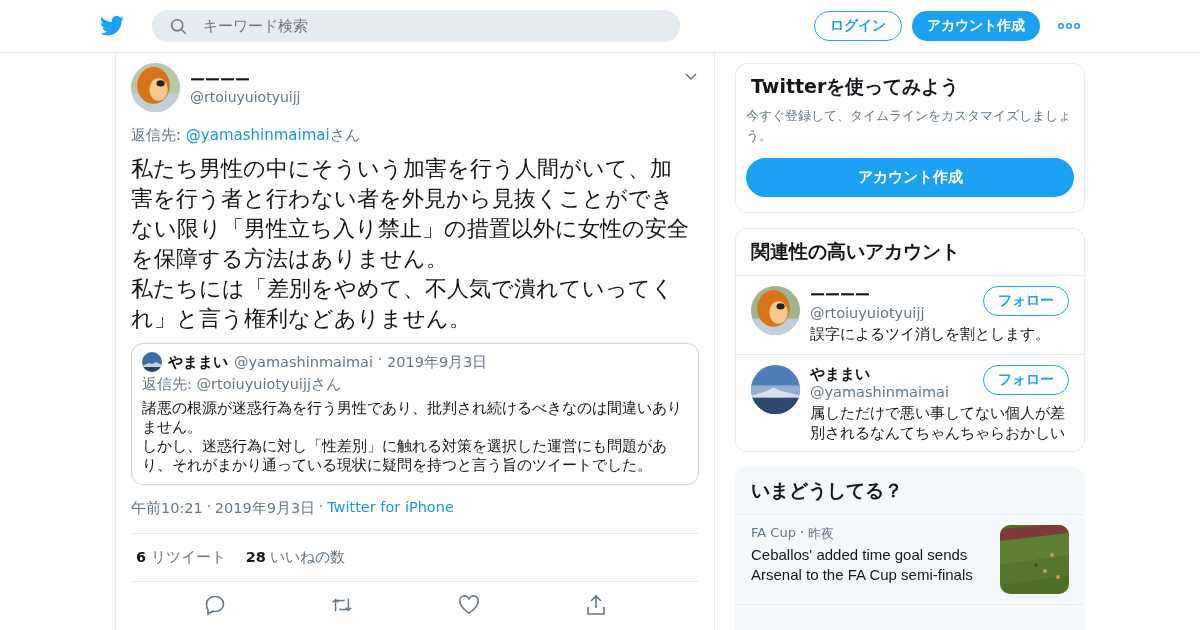 This screenshot has width=1200, height=630. Describe the element at coordinates (468, 605) in the screenshot. I see `heart-icon` at that location.